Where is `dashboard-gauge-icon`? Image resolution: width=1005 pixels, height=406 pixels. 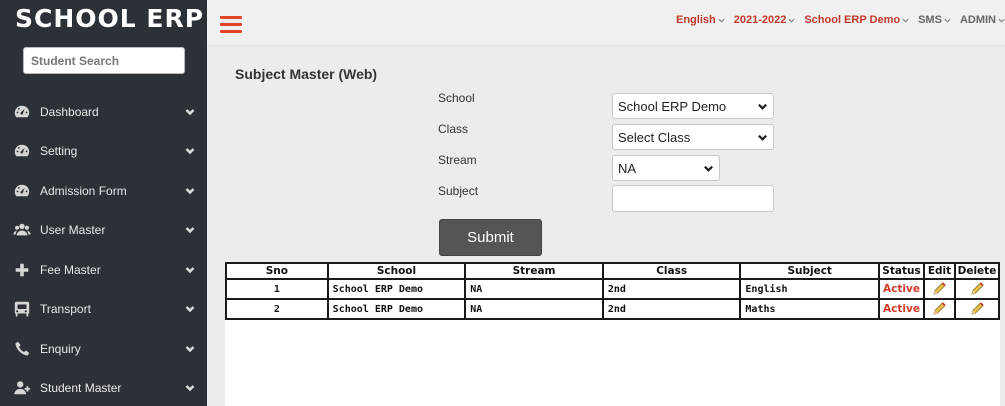
dashboard-gauge-icon is located at coordinates (22, 112).